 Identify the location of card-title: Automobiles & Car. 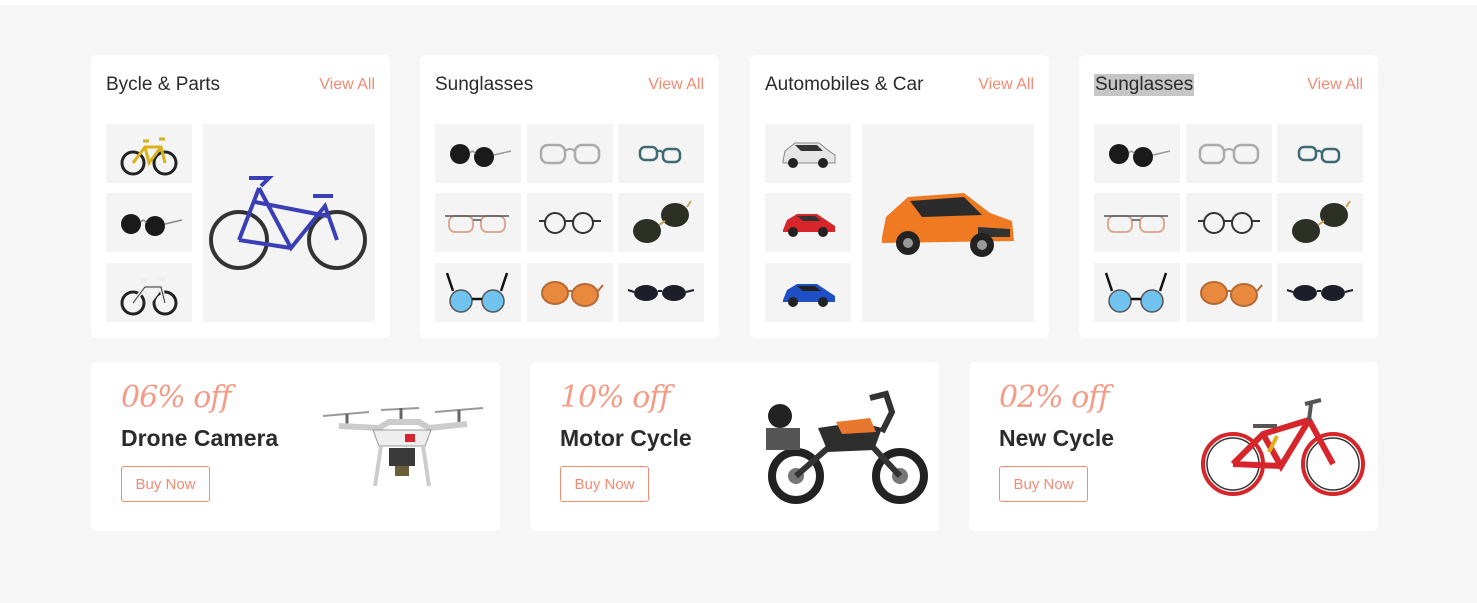
(844, 84).